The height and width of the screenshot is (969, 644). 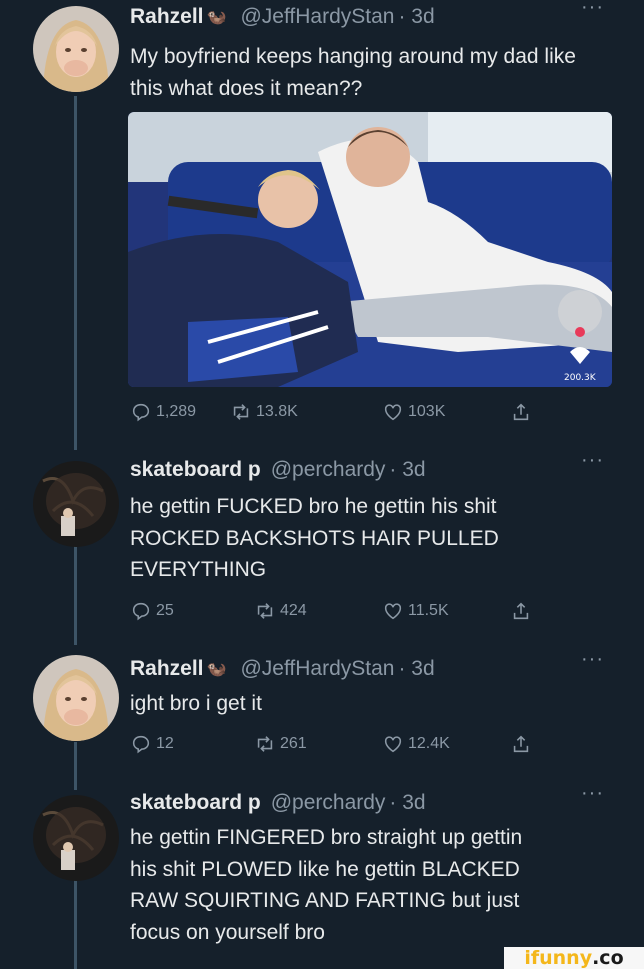 I want to click on like-count: 103K, so click(x=427, y=411).